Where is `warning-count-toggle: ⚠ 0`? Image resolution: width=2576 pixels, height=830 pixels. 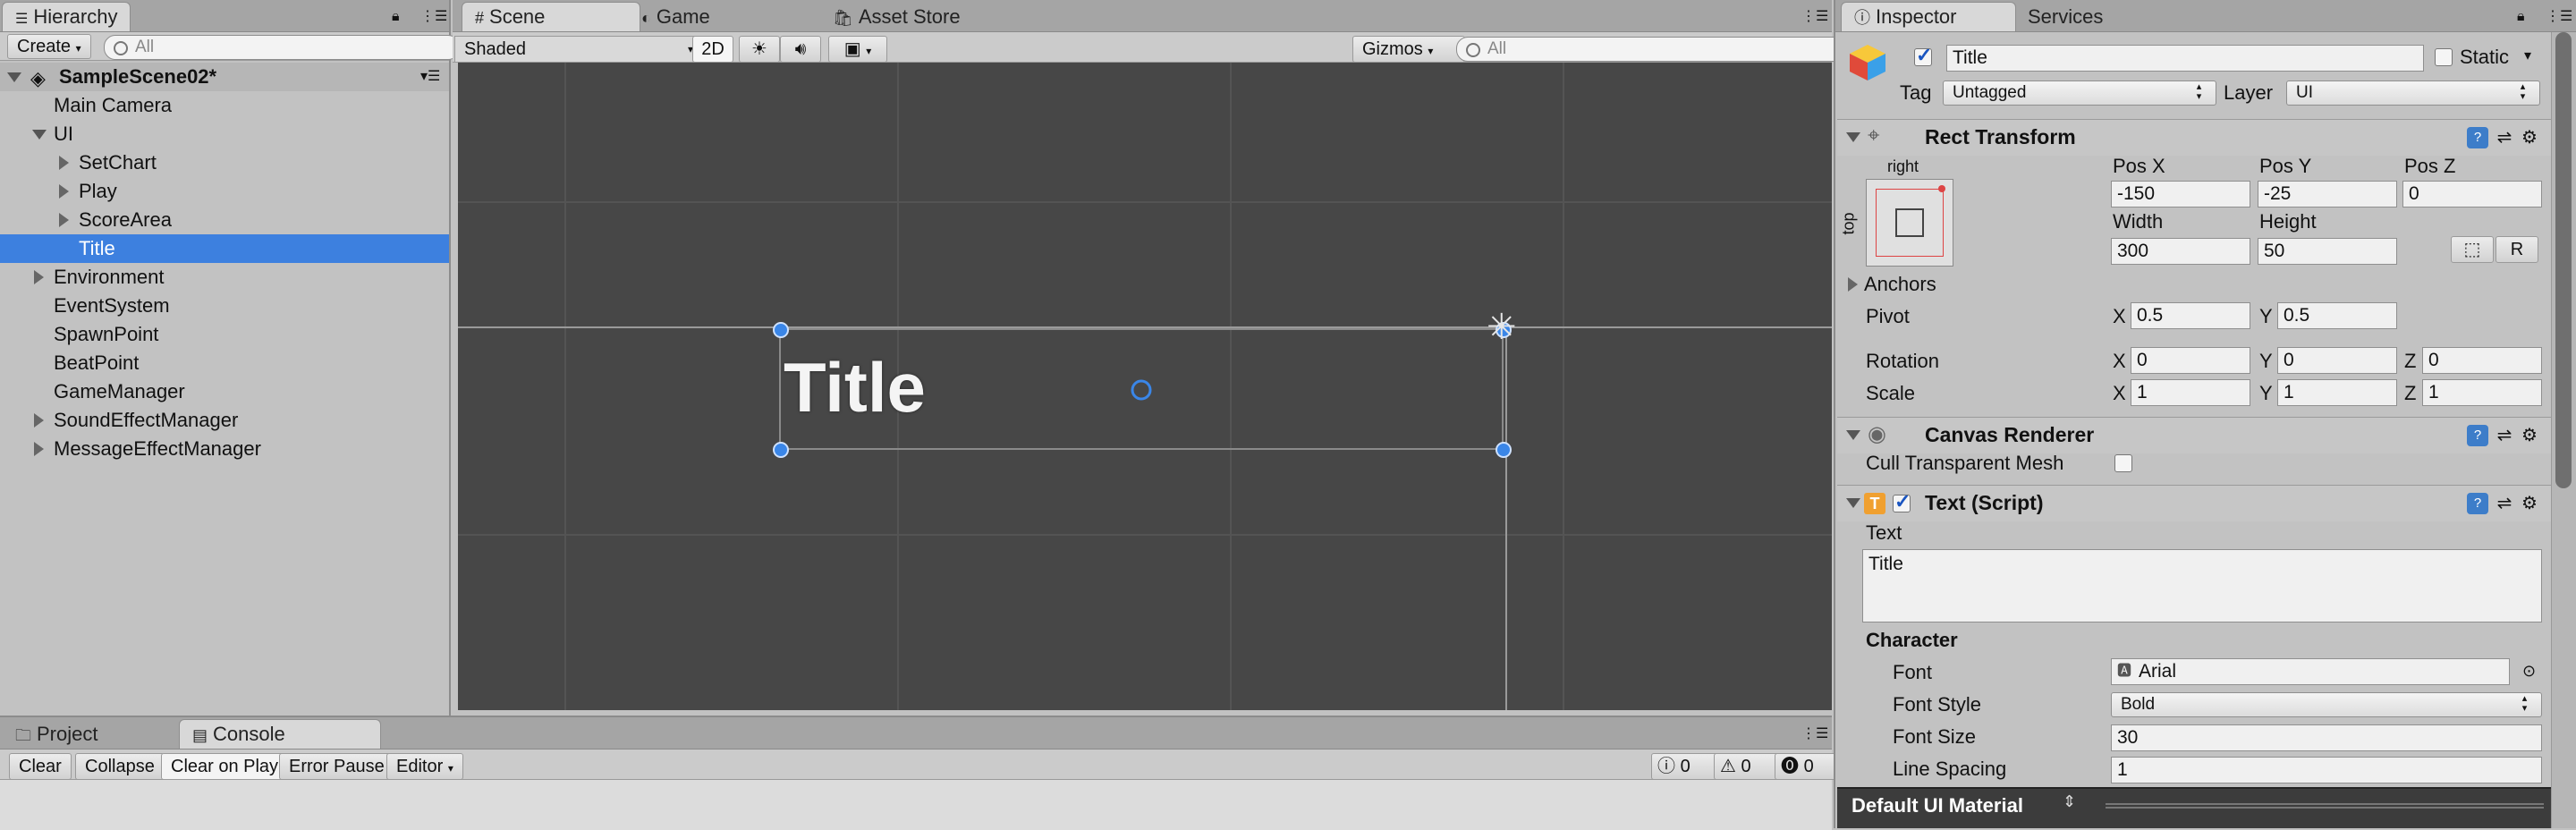 warning-count-toggle: ⚠ 0 is located at coordinates (1748, 766).